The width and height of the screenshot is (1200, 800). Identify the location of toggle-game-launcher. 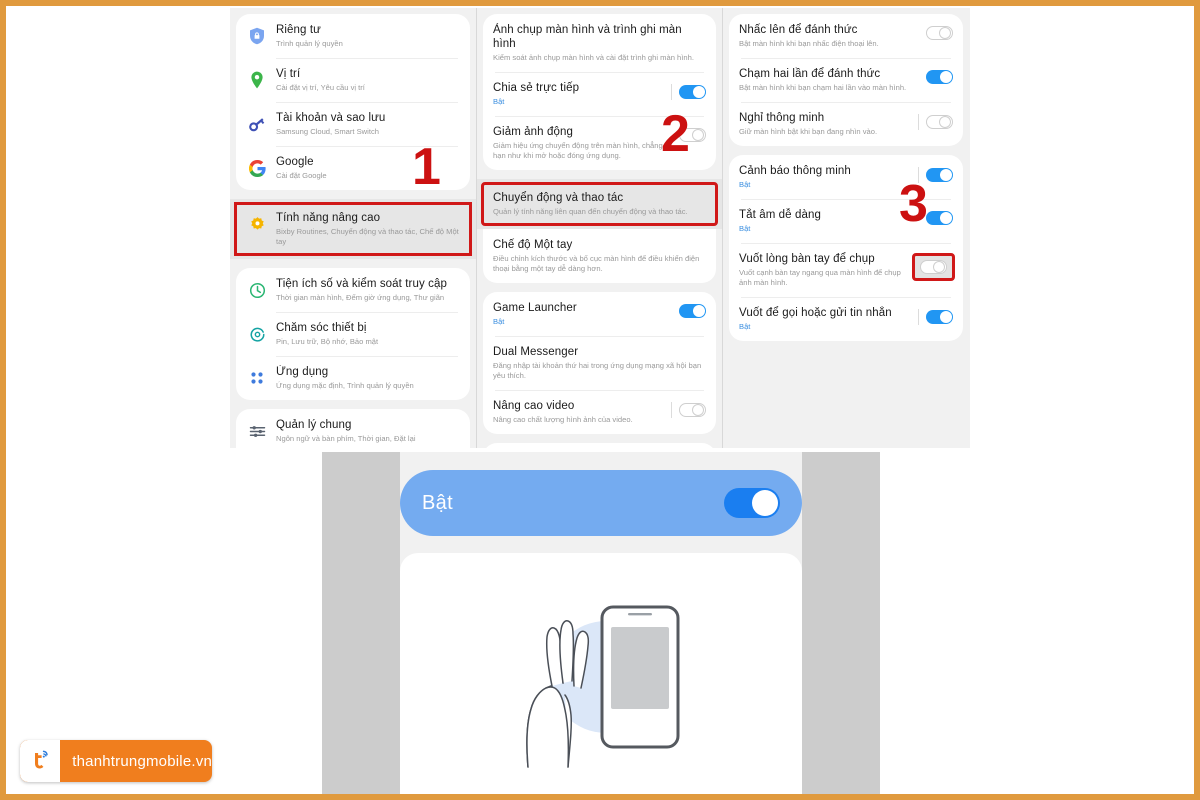
(692, 311).